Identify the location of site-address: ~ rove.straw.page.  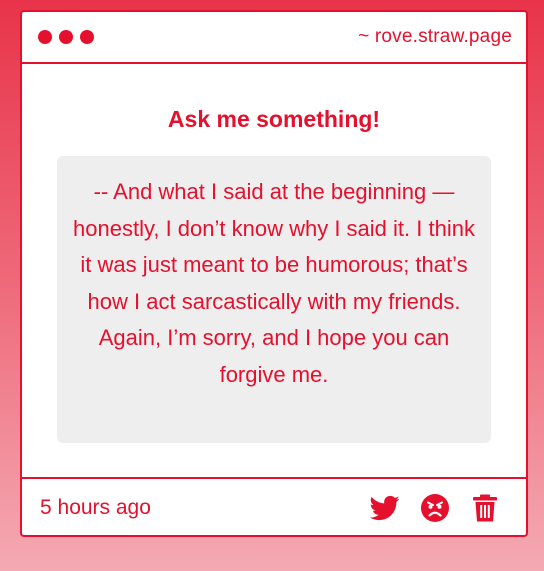
(435, 37).